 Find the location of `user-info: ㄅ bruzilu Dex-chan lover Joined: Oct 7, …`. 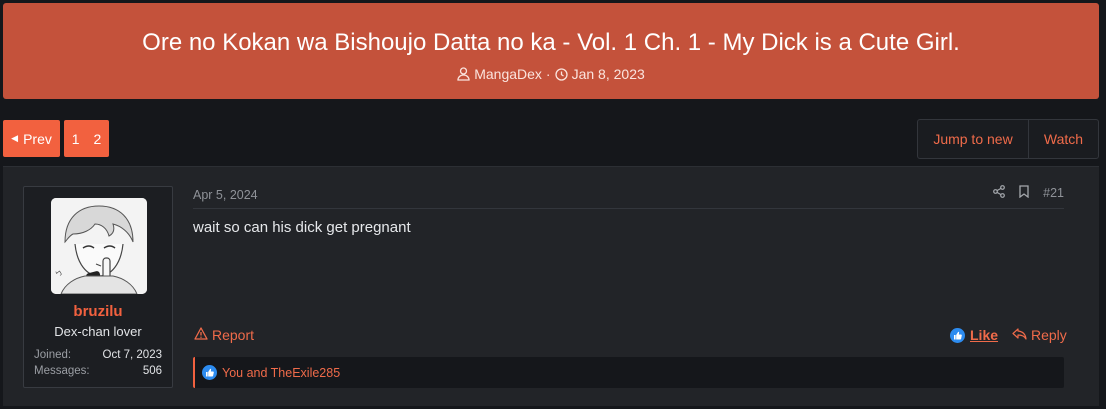

user-info: ㄅ bruzilu Dex-chan lover Joined: Oct 7, … is located at coordinates (98, 287).